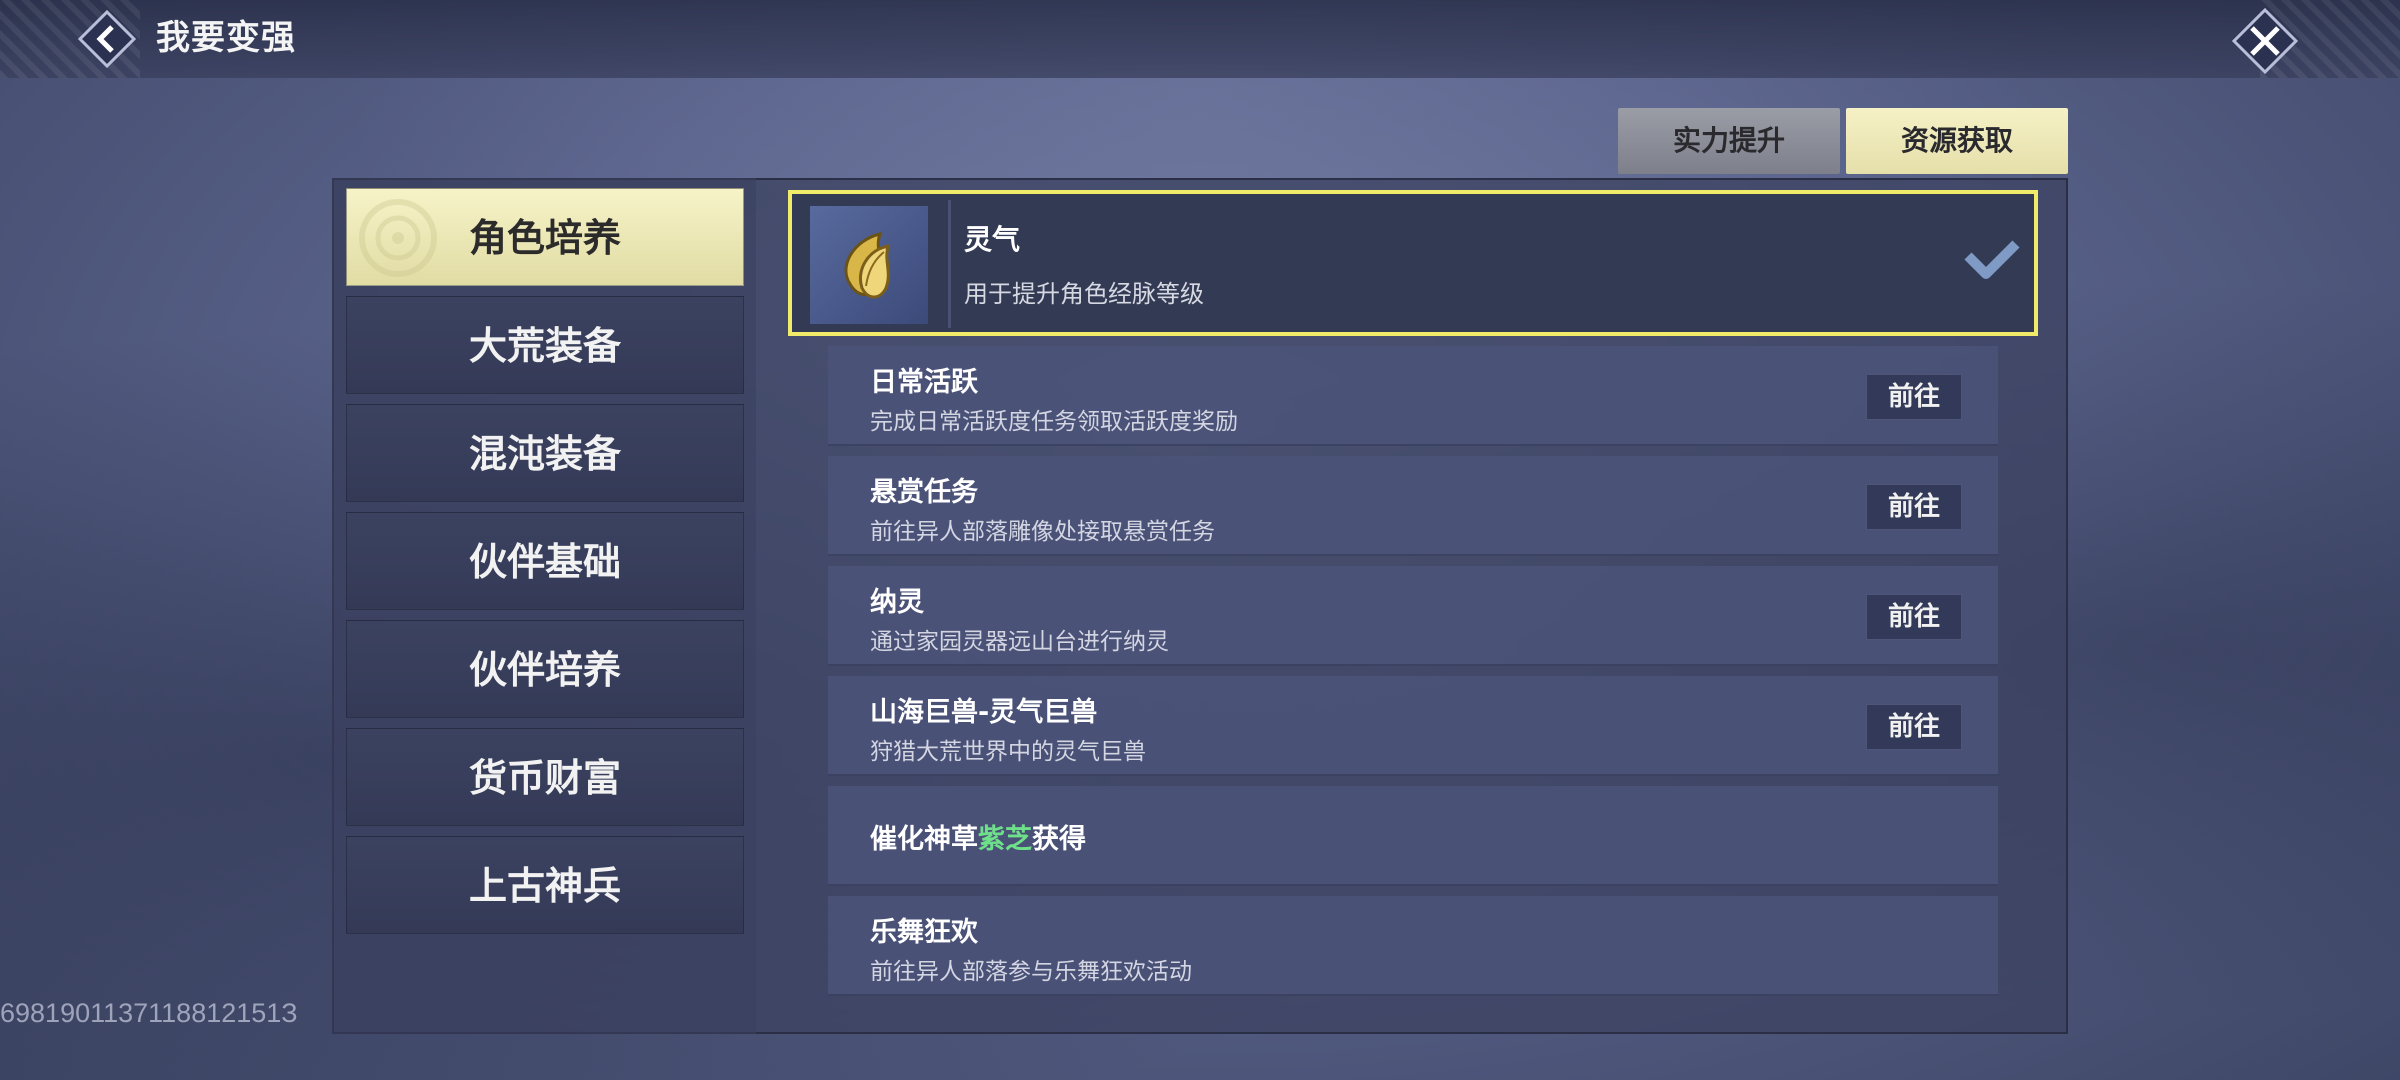 This screenshot has width=2400, height=1080. Describe the element at coordinates (1413, 506) in the screenshot. I see `source-row-bounty-task: 悬赏任务 前往异人部落雕像处接取悬赏任务 前往` at that location.